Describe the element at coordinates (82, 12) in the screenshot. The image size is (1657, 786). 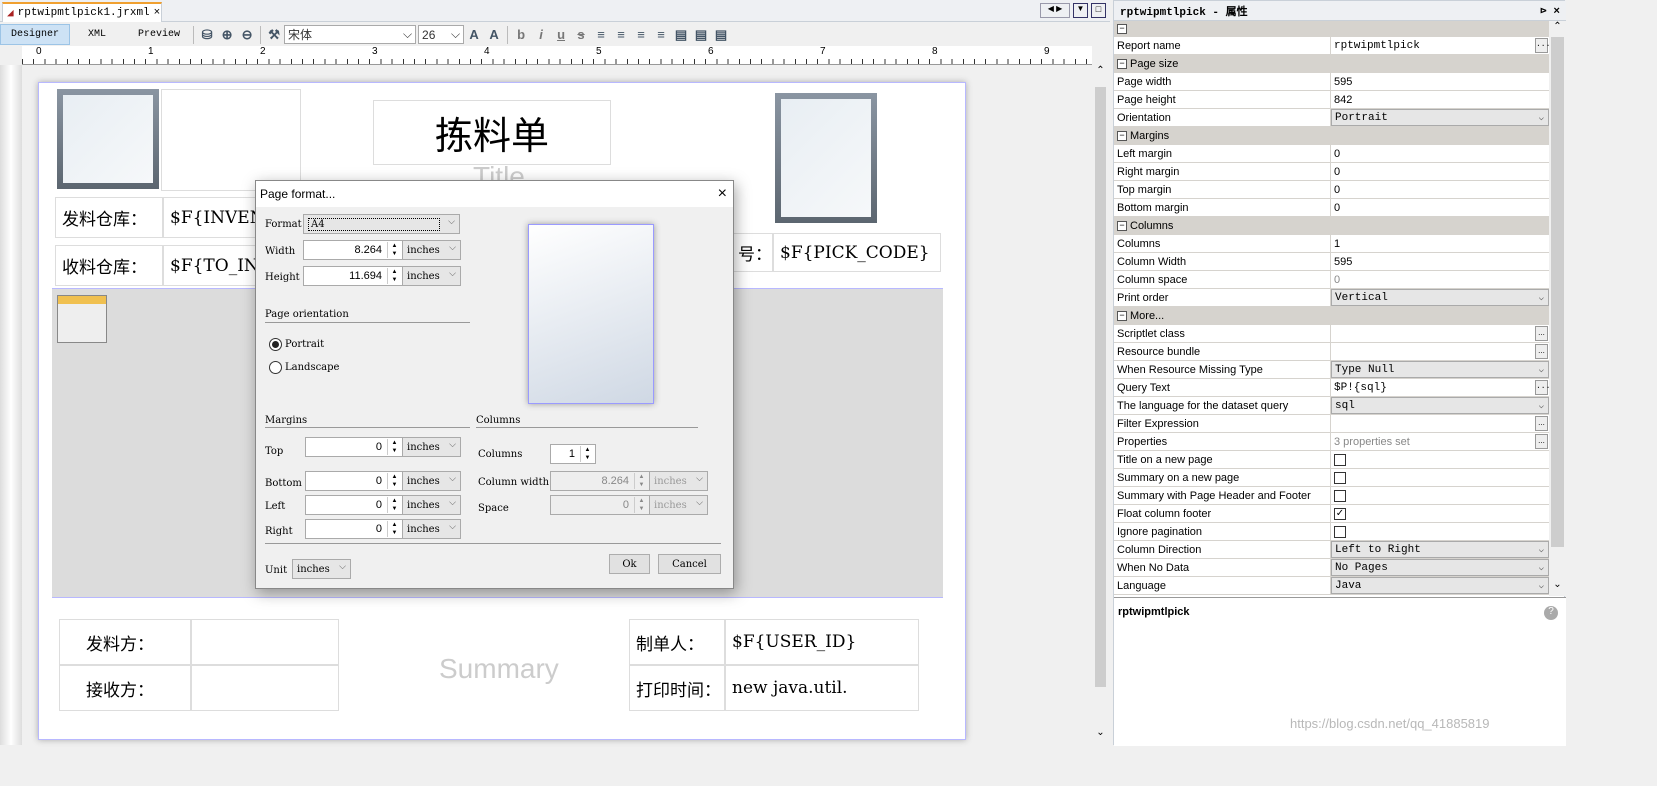
I see `file-tab: ◢ rptwipmtlpick1.jrxml ×` at that location.